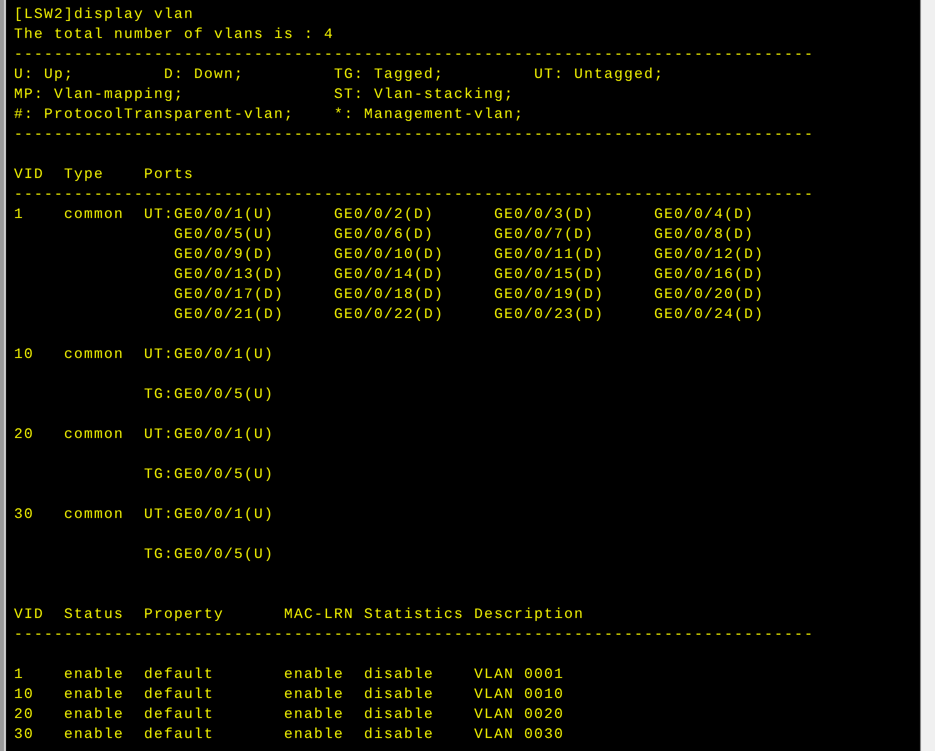 The image size is (935, 751). I want to click on terminal-line: GE0/0/5(U) GE0/0/6(D) GE0/0/7(D) GE0/0/8(D), so click(463, 235).